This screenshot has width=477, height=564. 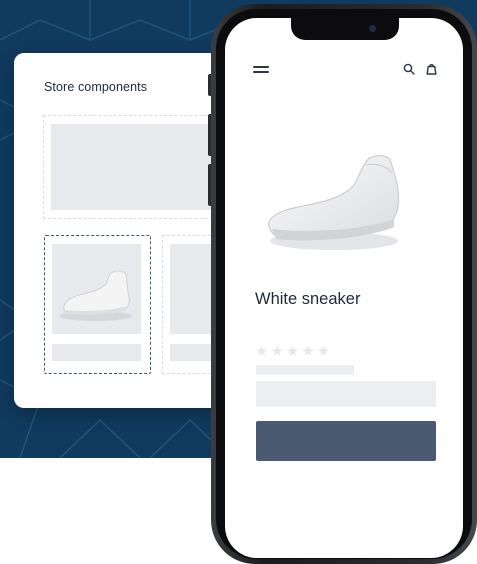 What do you see at coordinates (334, 202) in the screenshot?
I see `product-image` at bounding box center [334, 202].